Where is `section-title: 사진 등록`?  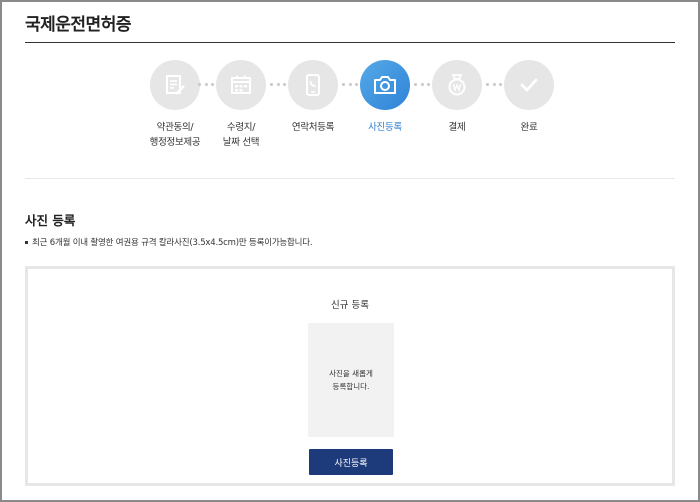
section-title: 사진 등록 is located at coordinates (50, 220).